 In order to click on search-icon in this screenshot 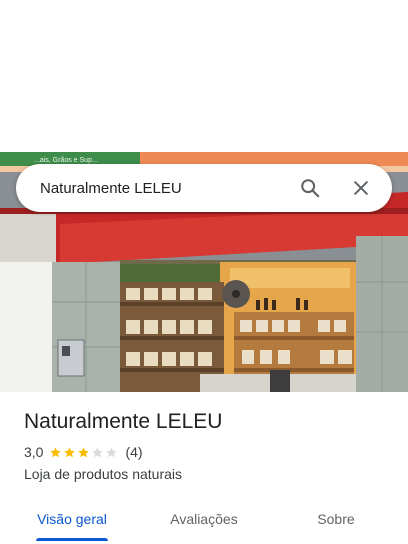, I will do `click(310, 188)`.